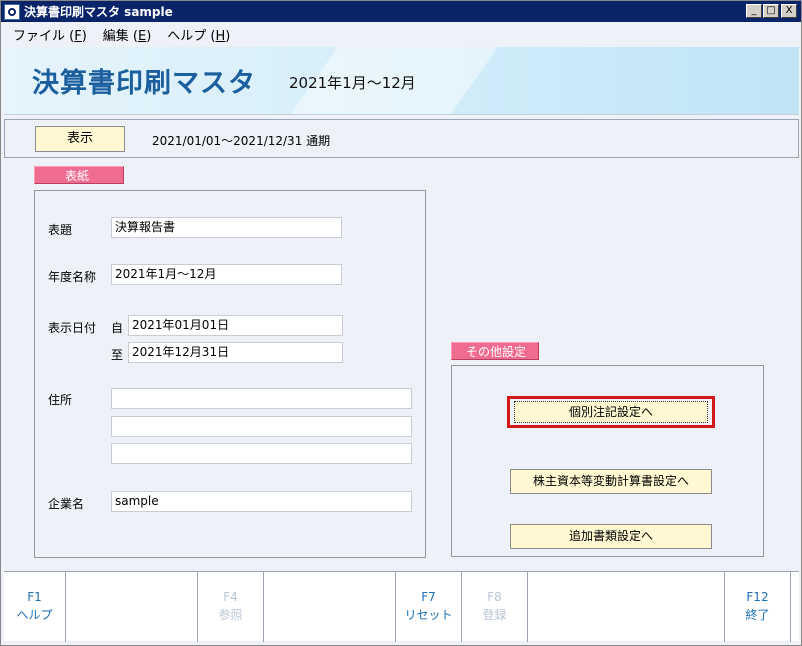 Image resolution: width=802 pixels, height=646 pixels. I want to click on function-key-bar: F1 ヘルプ F4 参照 F7 リセット F8 登録 F12 終了, so click(401, 606).